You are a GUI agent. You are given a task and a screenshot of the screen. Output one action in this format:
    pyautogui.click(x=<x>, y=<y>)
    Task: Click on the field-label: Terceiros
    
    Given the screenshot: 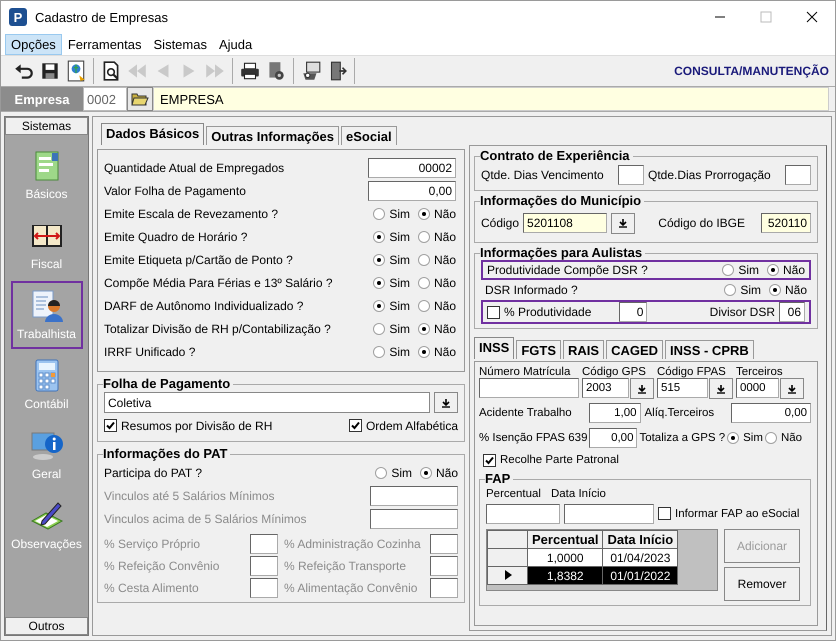 What is the action you would take?
    pyautogui.click(x=760, y=372)
    